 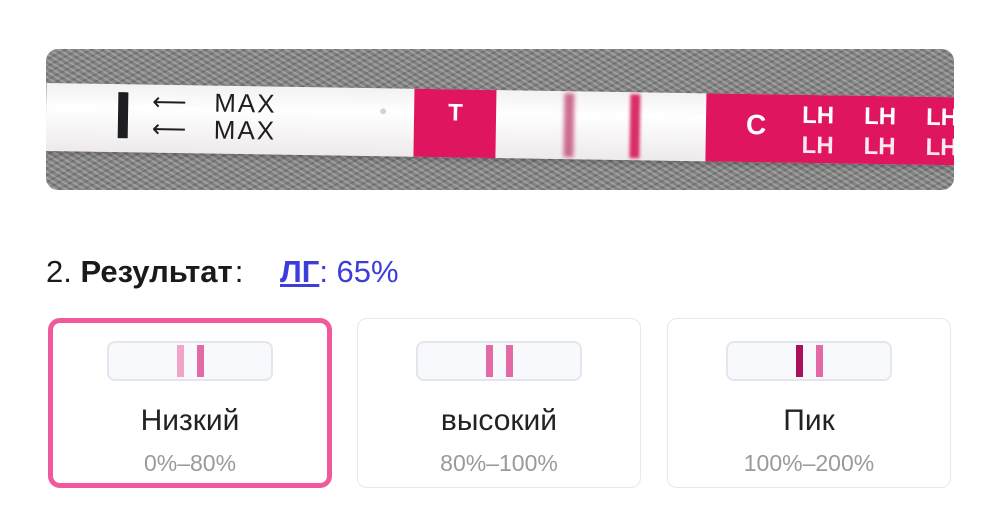 What do you see at coordinates (499, 420) in the screenshot?
I see `level-name: высокий` at bounding box center [499, 420].